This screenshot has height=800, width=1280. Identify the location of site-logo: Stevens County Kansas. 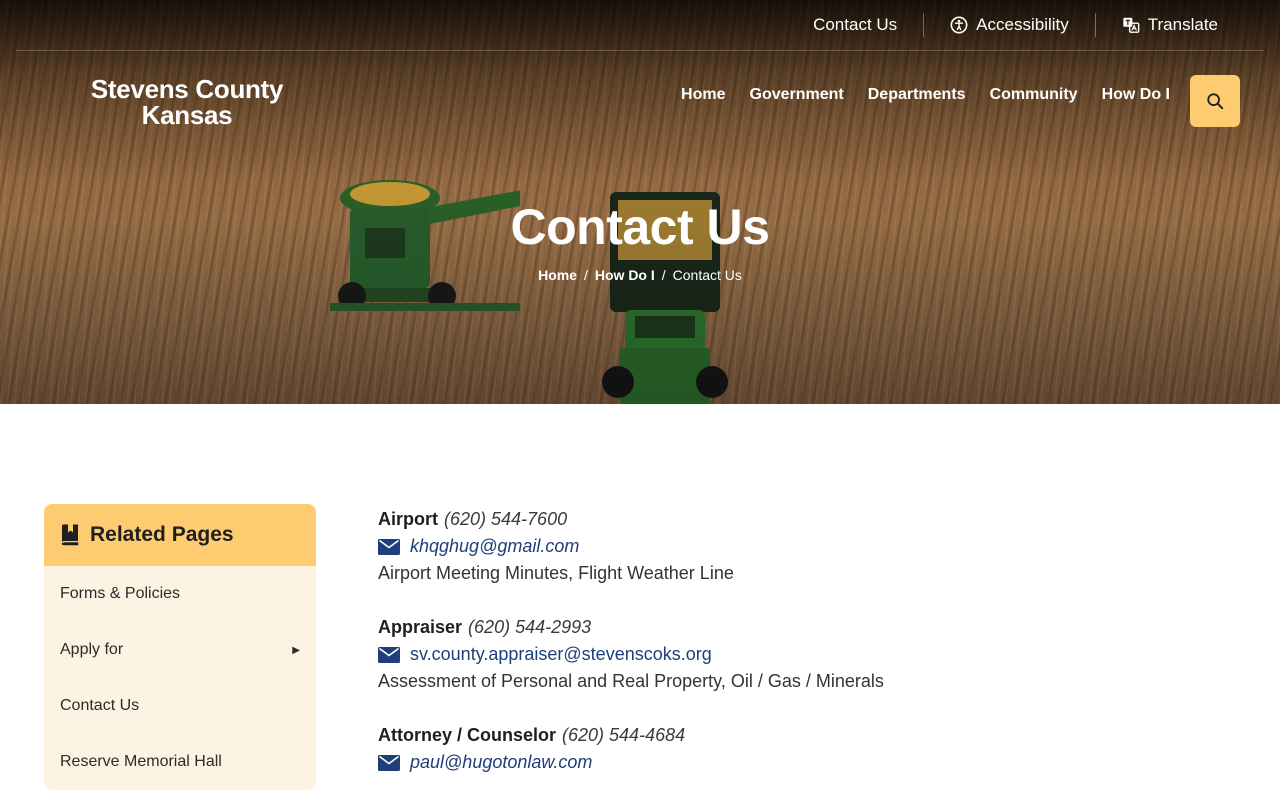
(187, 102).